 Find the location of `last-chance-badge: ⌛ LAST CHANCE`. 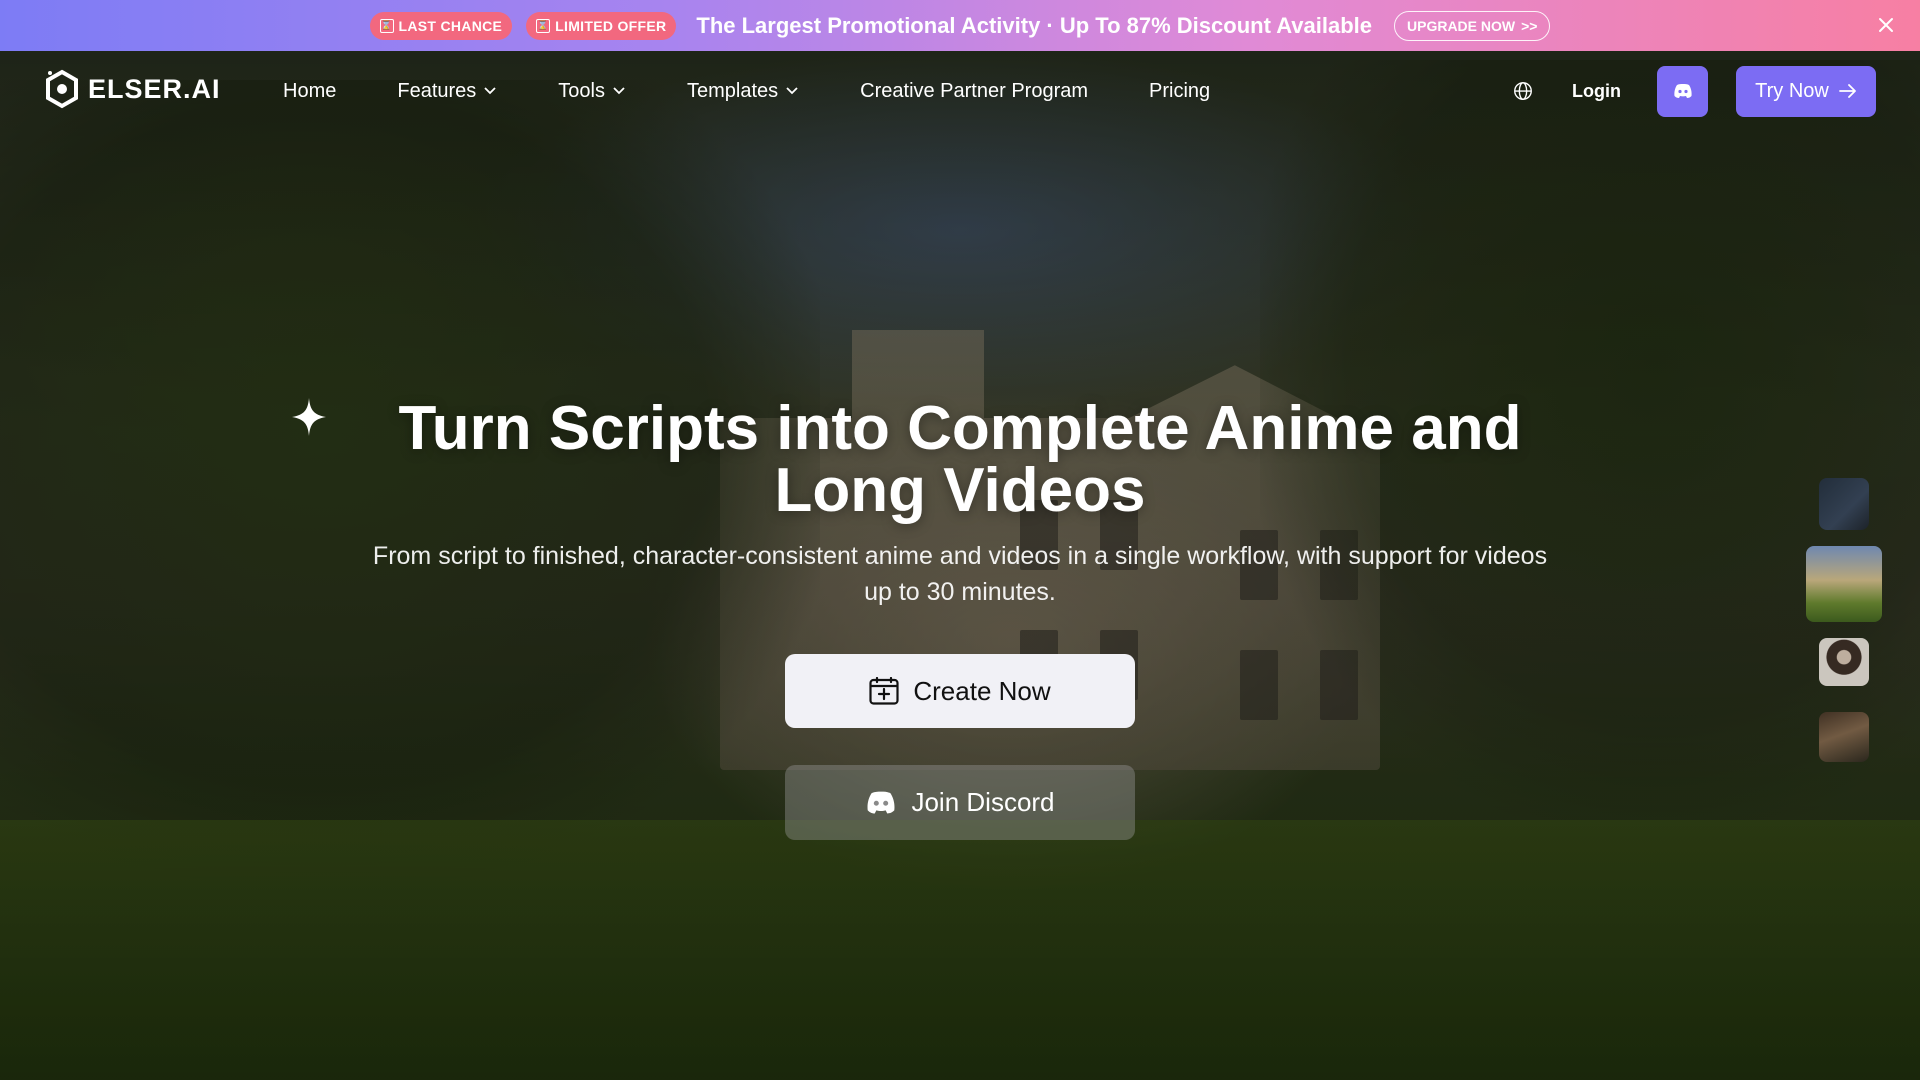

last-chance-badge: ⌛ LAST CHANCE is located at coordinates (441, 25).